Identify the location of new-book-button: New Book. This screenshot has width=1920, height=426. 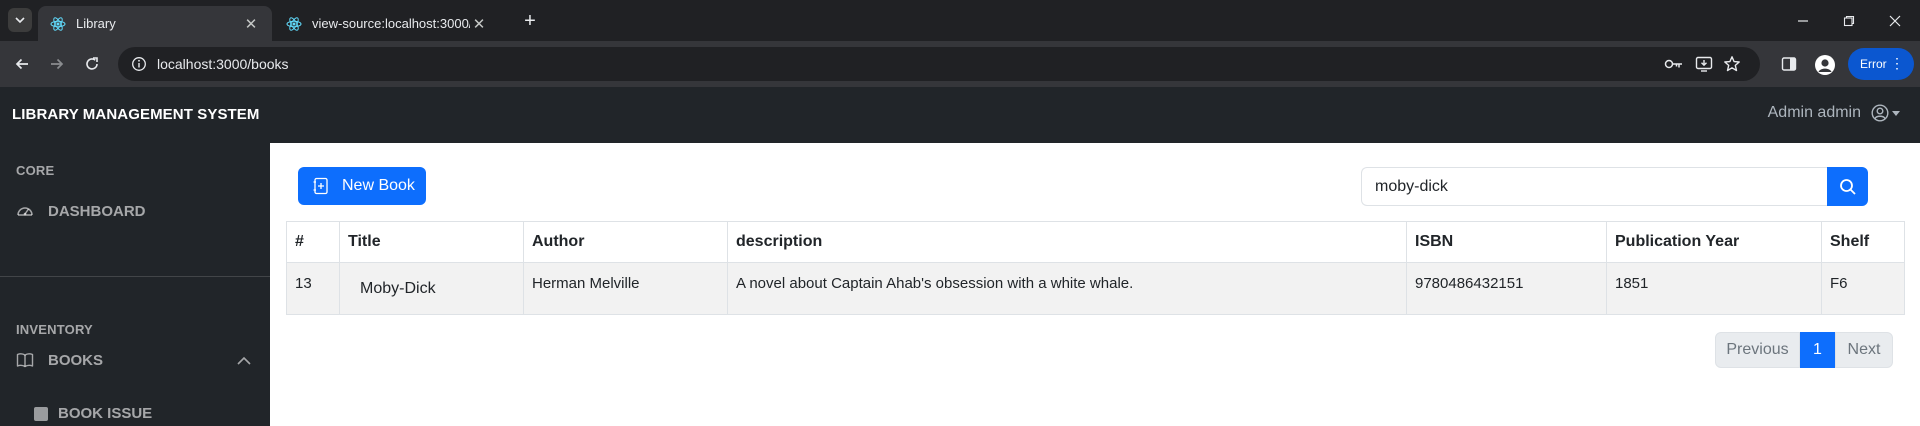
(362, 186).